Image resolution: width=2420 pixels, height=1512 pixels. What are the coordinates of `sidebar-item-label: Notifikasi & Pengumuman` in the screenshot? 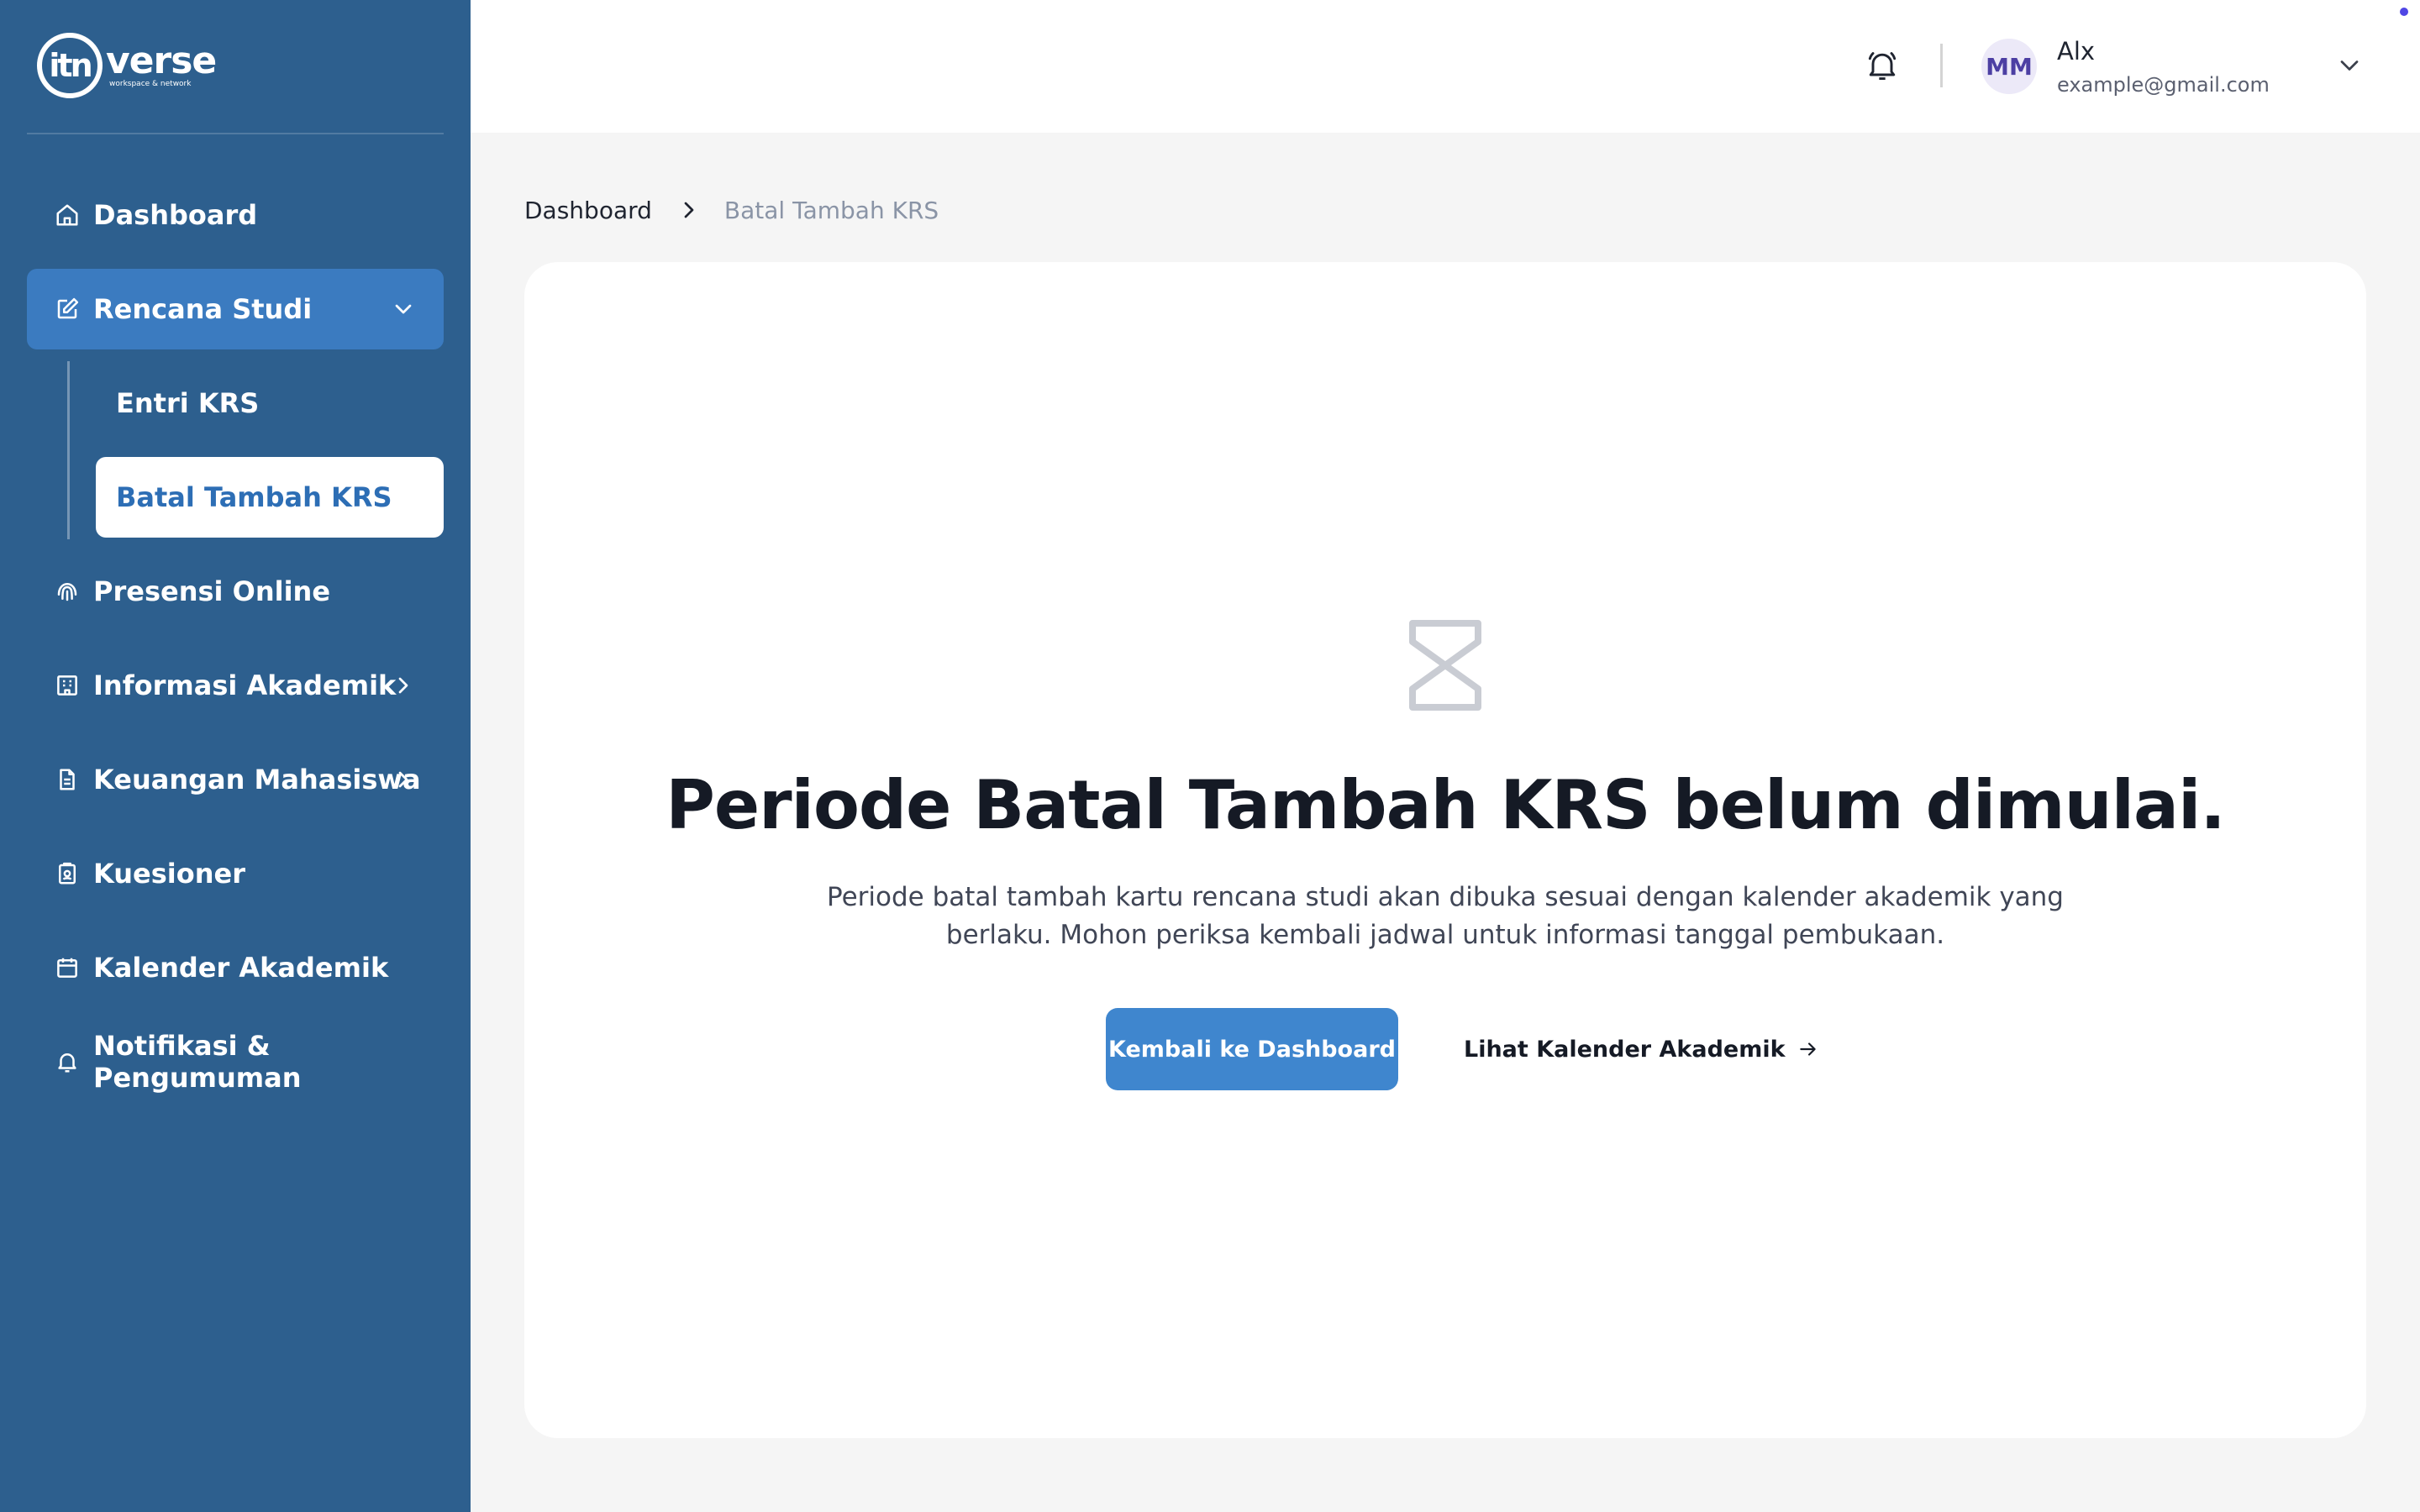 It's located at (197, 1062).